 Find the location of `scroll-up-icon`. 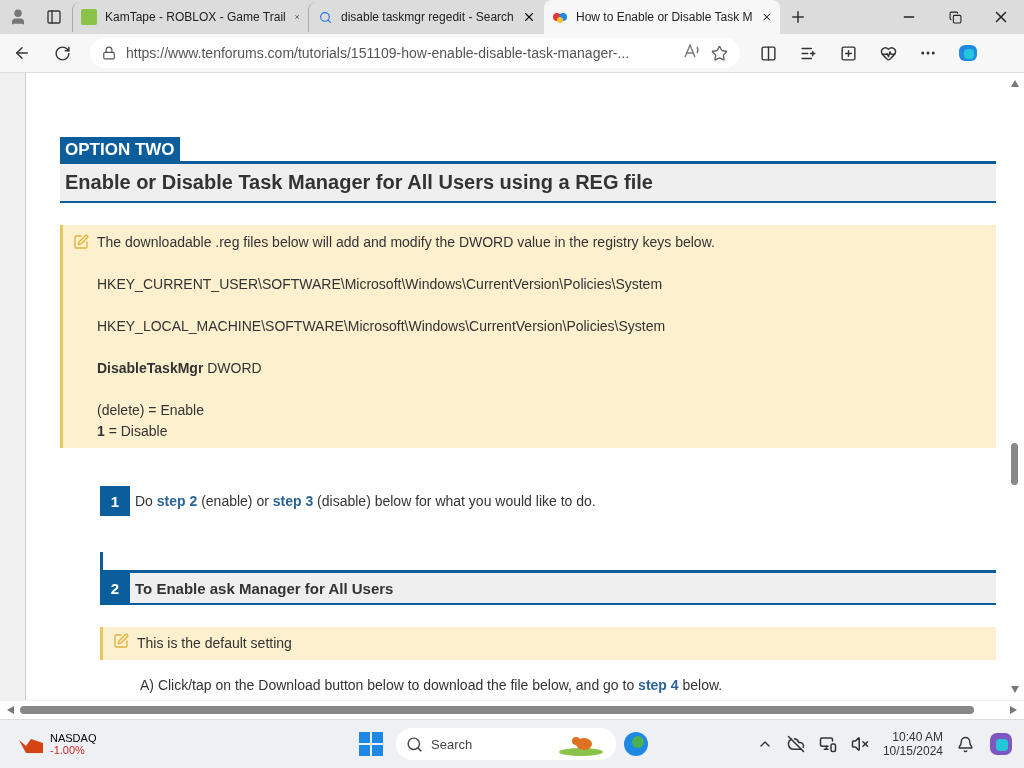

scroll-up-icon is located at coordinates (1015, 83).